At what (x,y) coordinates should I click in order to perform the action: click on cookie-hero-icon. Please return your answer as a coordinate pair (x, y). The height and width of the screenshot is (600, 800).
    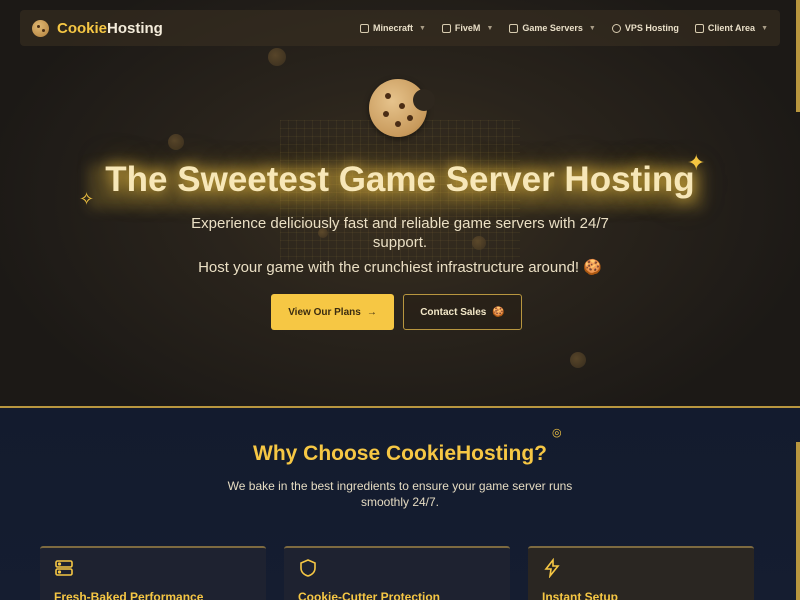
    Looking at the image, I should click on (402, 108).